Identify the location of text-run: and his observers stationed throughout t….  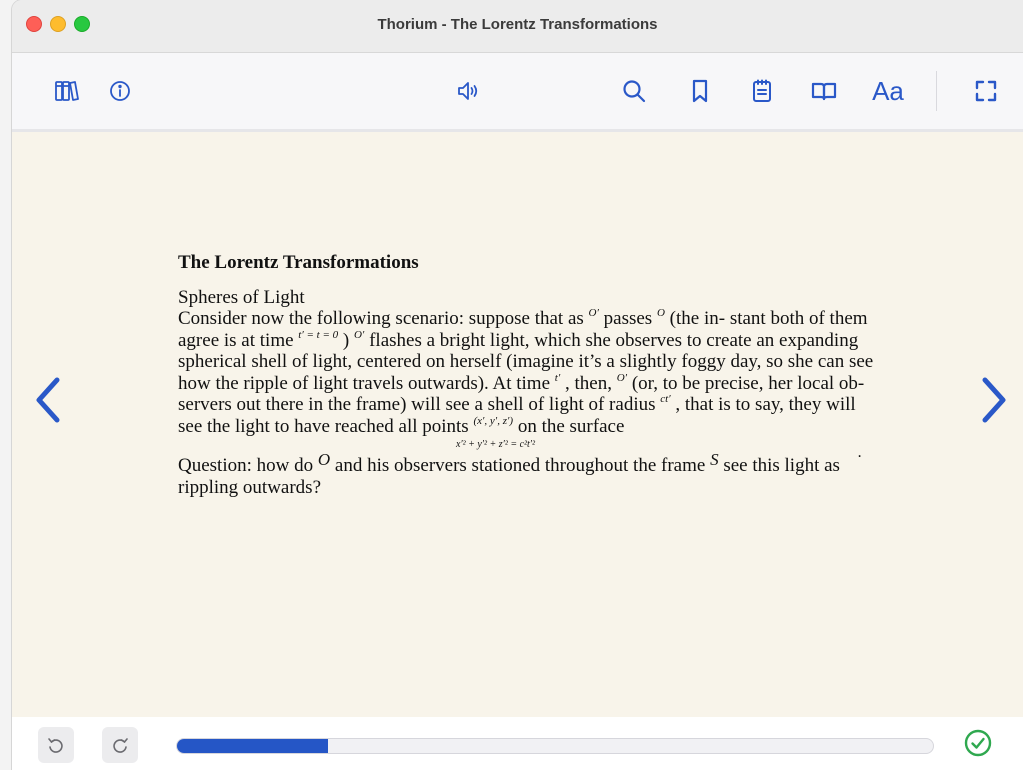
(520, 465).